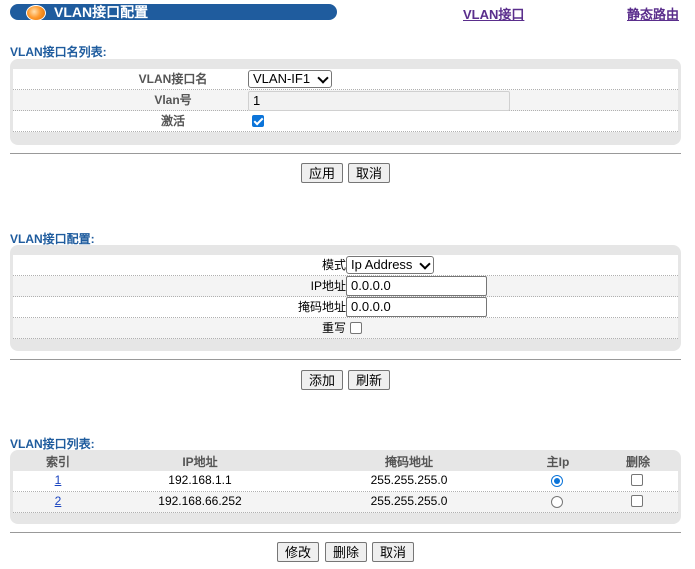 Image resolution: width=695 pixels, height=569 pixels. Describe the element at coordinates (369, 380) in the screenshot. I see `refresh-button: 刷新` at that location.